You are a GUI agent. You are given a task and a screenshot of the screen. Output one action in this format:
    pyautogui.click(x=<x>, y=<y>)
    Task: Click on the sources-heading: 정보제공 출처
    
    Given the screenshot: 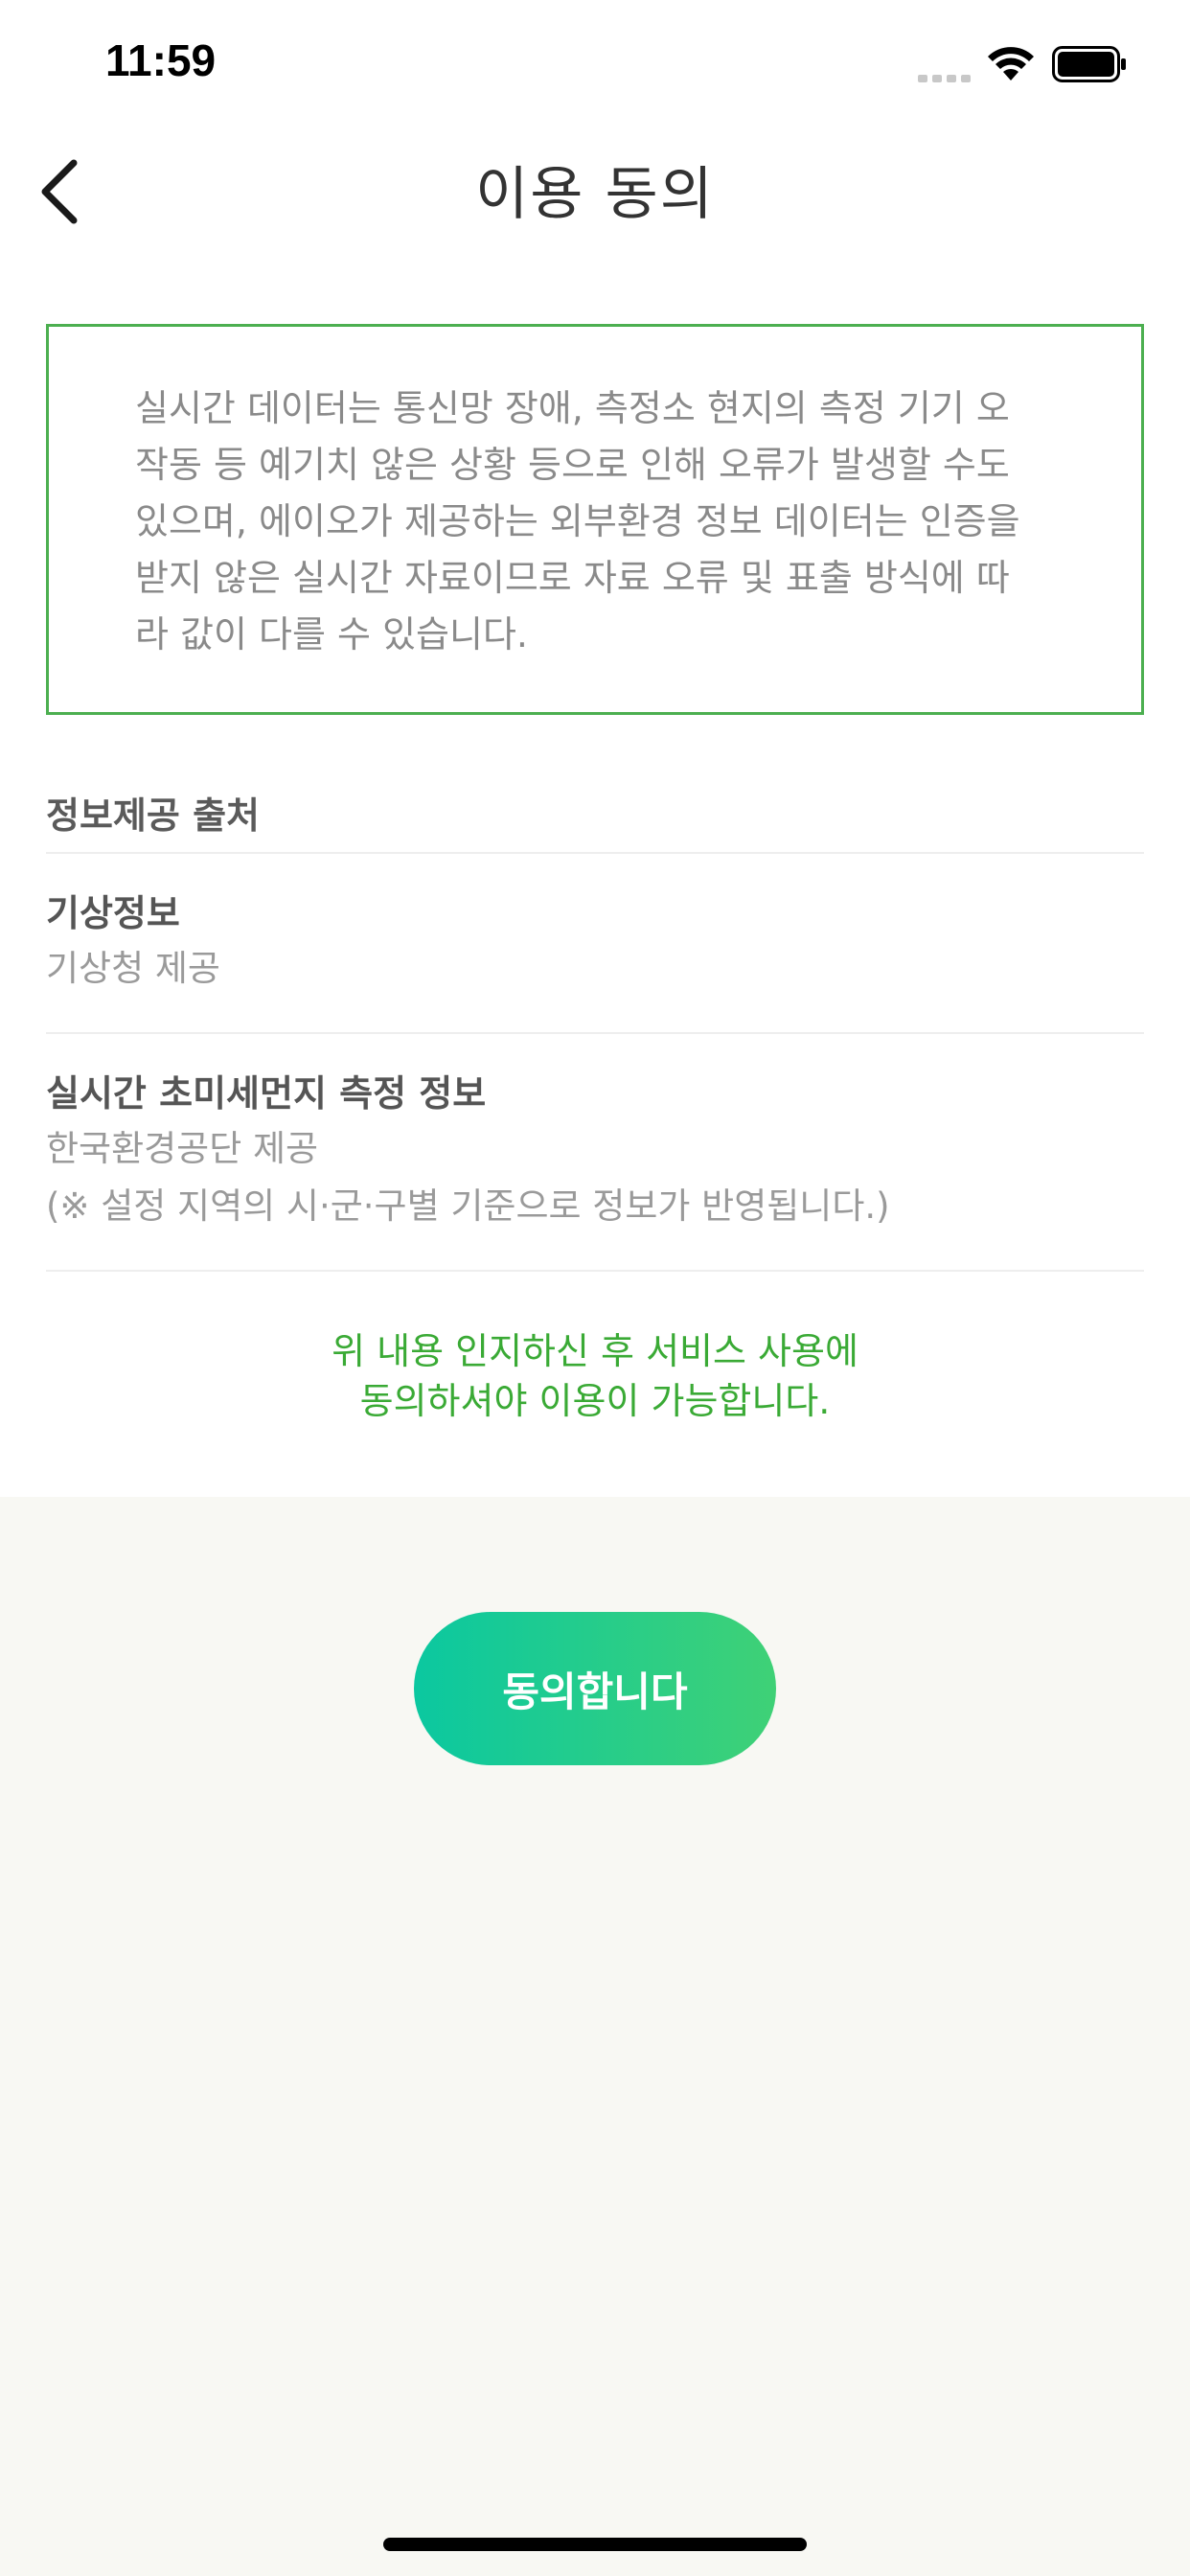 What is the action you would take?
    pyautogui.click(x=595, y=820)
    